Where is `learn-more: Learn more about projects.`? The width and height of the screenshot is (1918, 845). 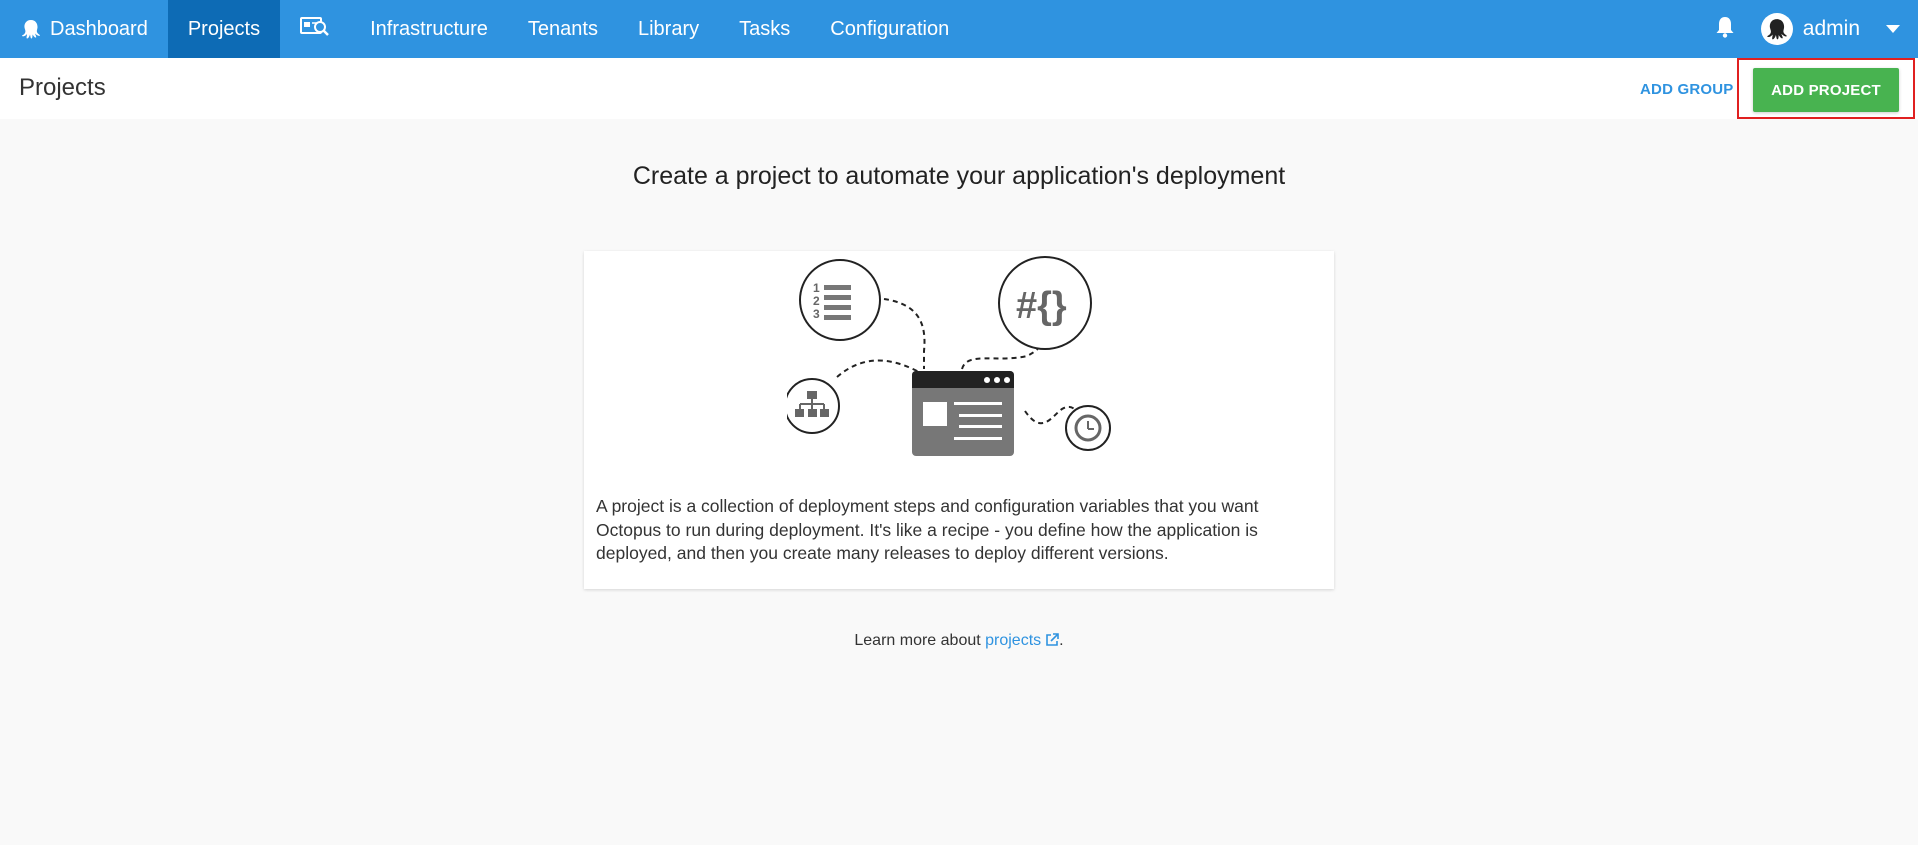 learn-more: Learn more about projects. is located at coordinates (959, 642).